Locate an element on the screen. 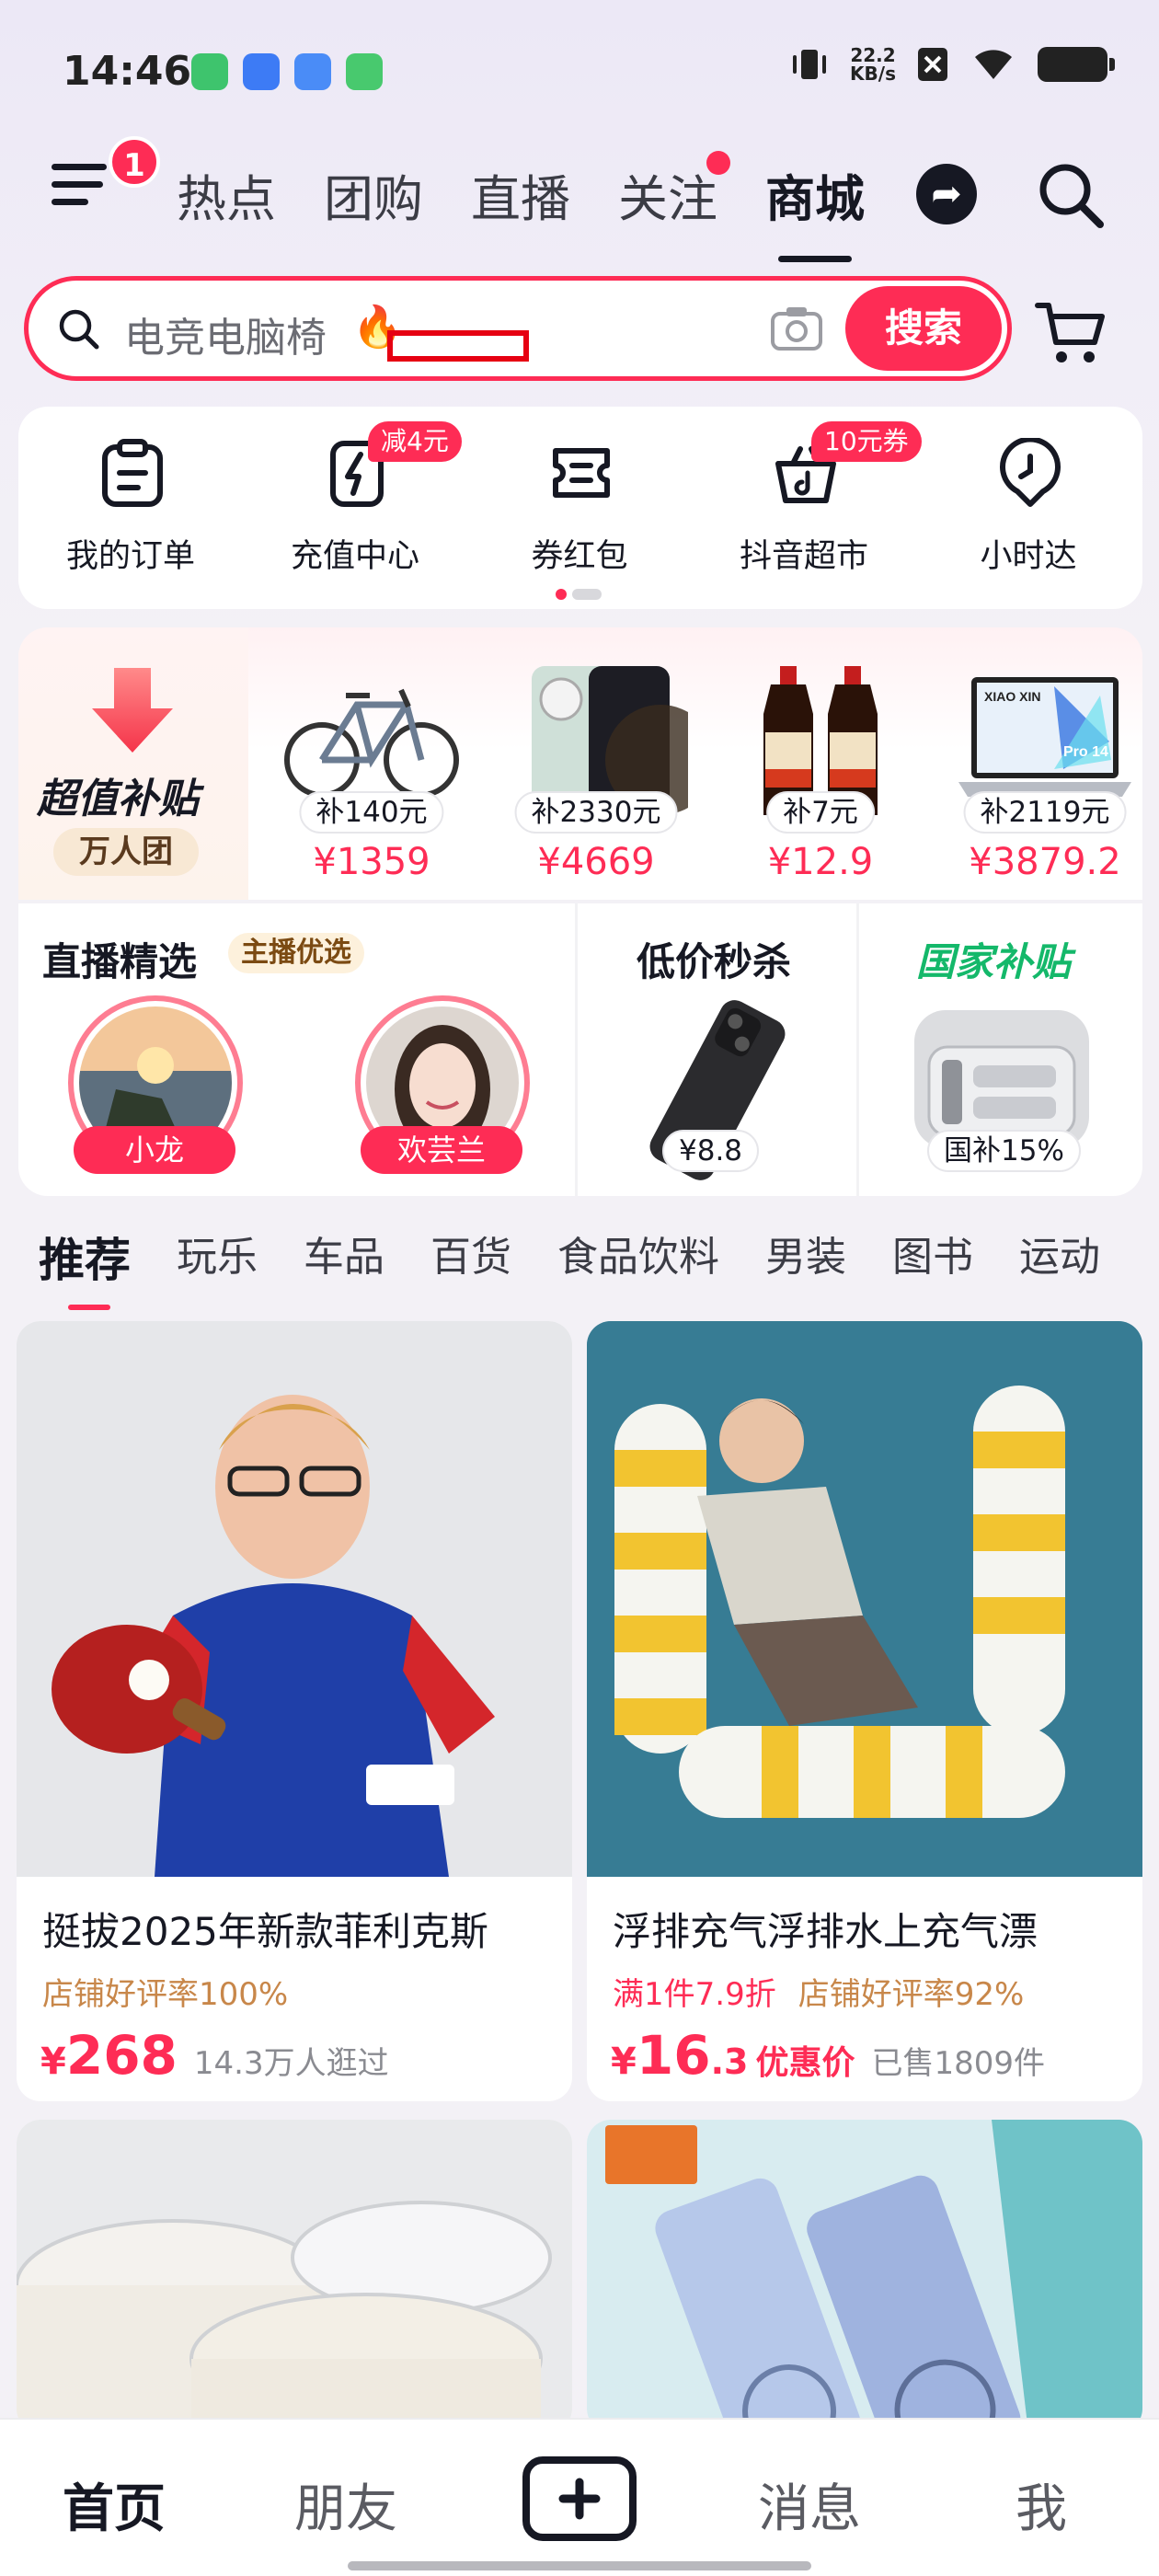  live-picks-section: 直播精选 主播优选 小龙 欢芸兰 is located at coordinates (298, 1049).